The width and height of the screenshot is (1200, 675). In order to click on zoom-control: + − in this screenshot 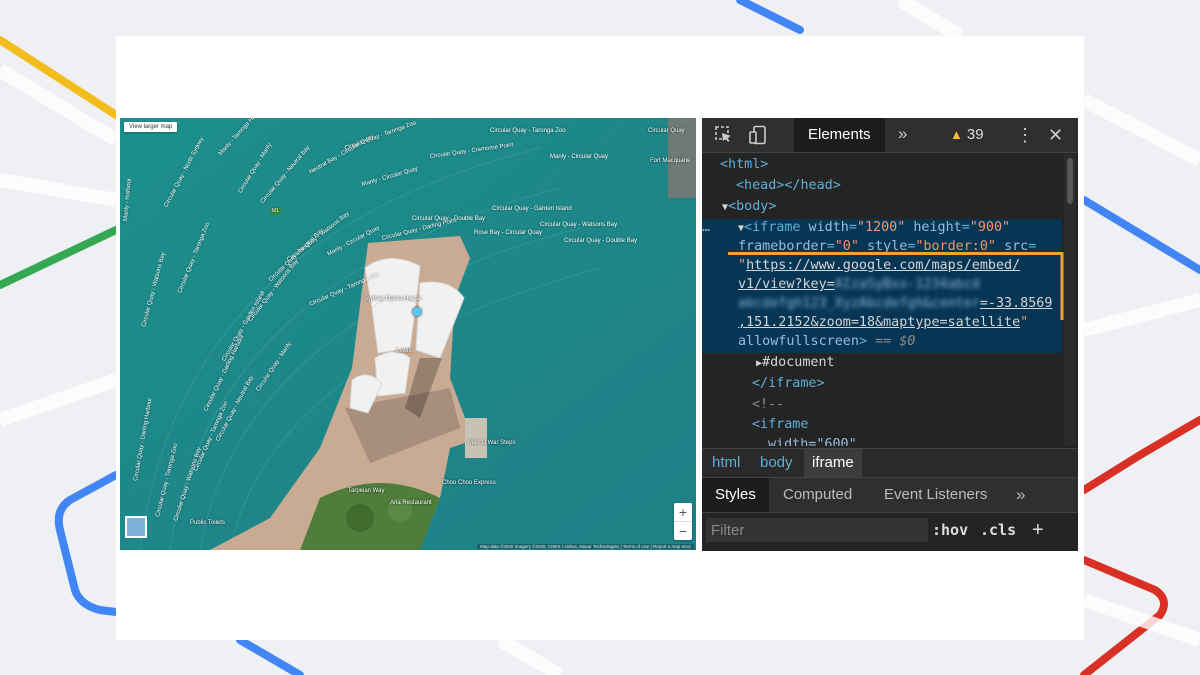, I will do `click(683, 521)`.